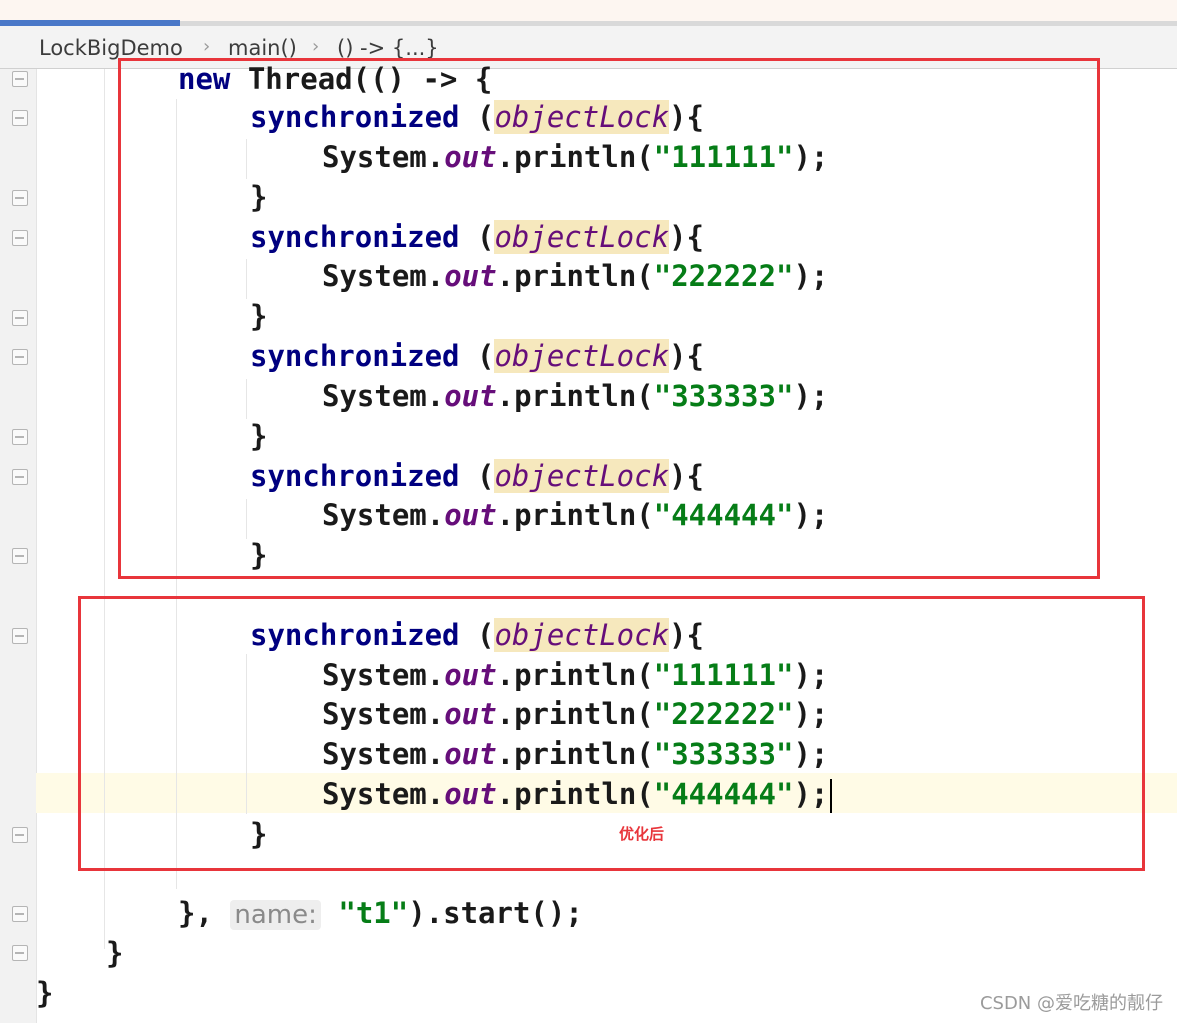 The width and height of the screenshot is (1177, 1023). What do you see at coordinates (275, 915) in the screenshot?
I see `parameter-name-hint: name:` at bounding box center [275, 915].